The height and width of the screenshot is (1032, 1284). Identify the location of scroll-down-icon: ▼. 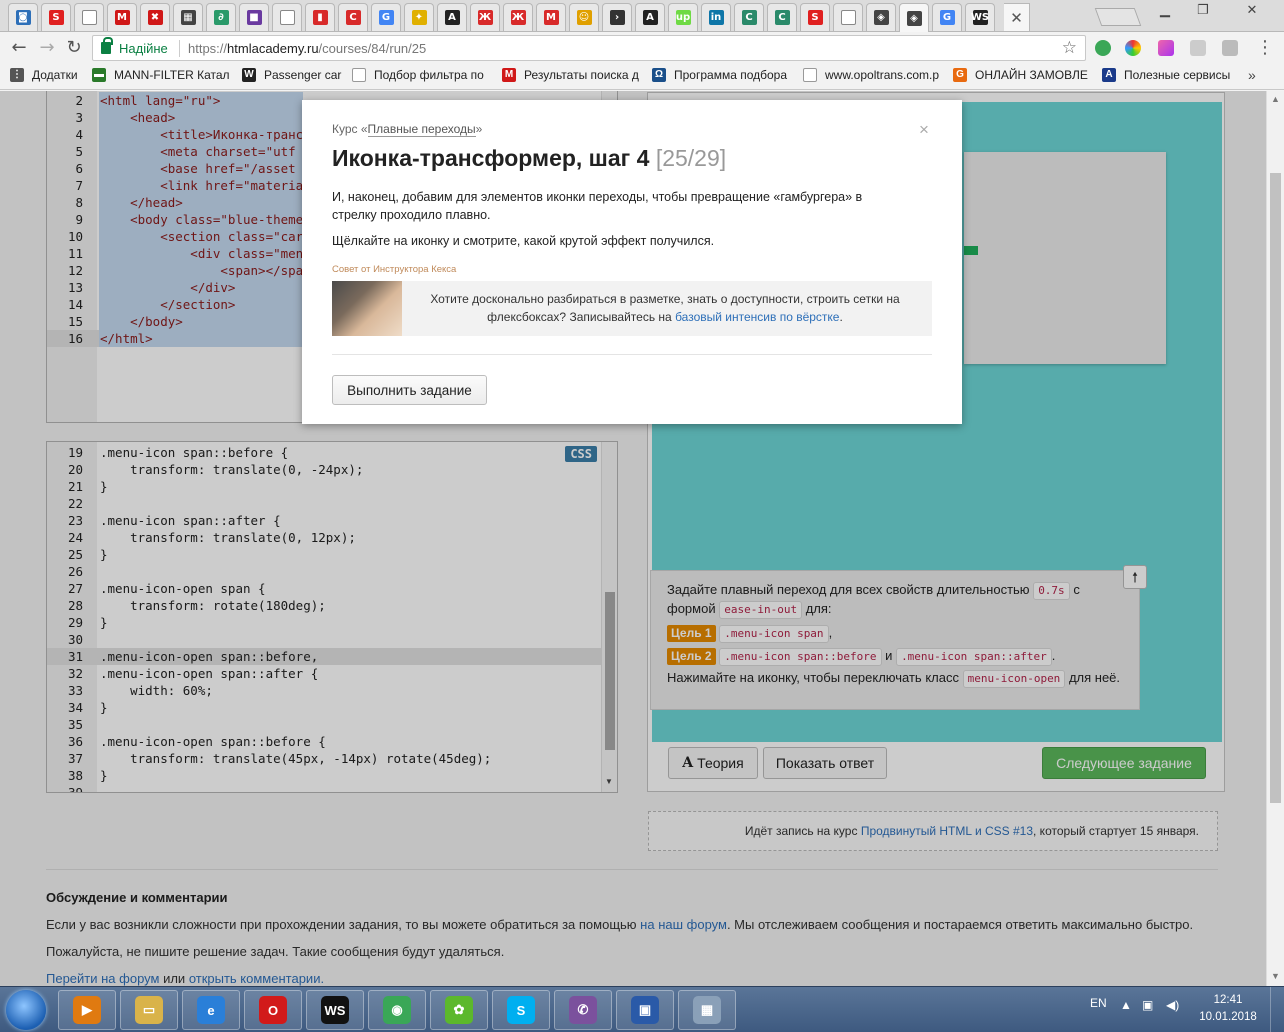
(1275, 976).